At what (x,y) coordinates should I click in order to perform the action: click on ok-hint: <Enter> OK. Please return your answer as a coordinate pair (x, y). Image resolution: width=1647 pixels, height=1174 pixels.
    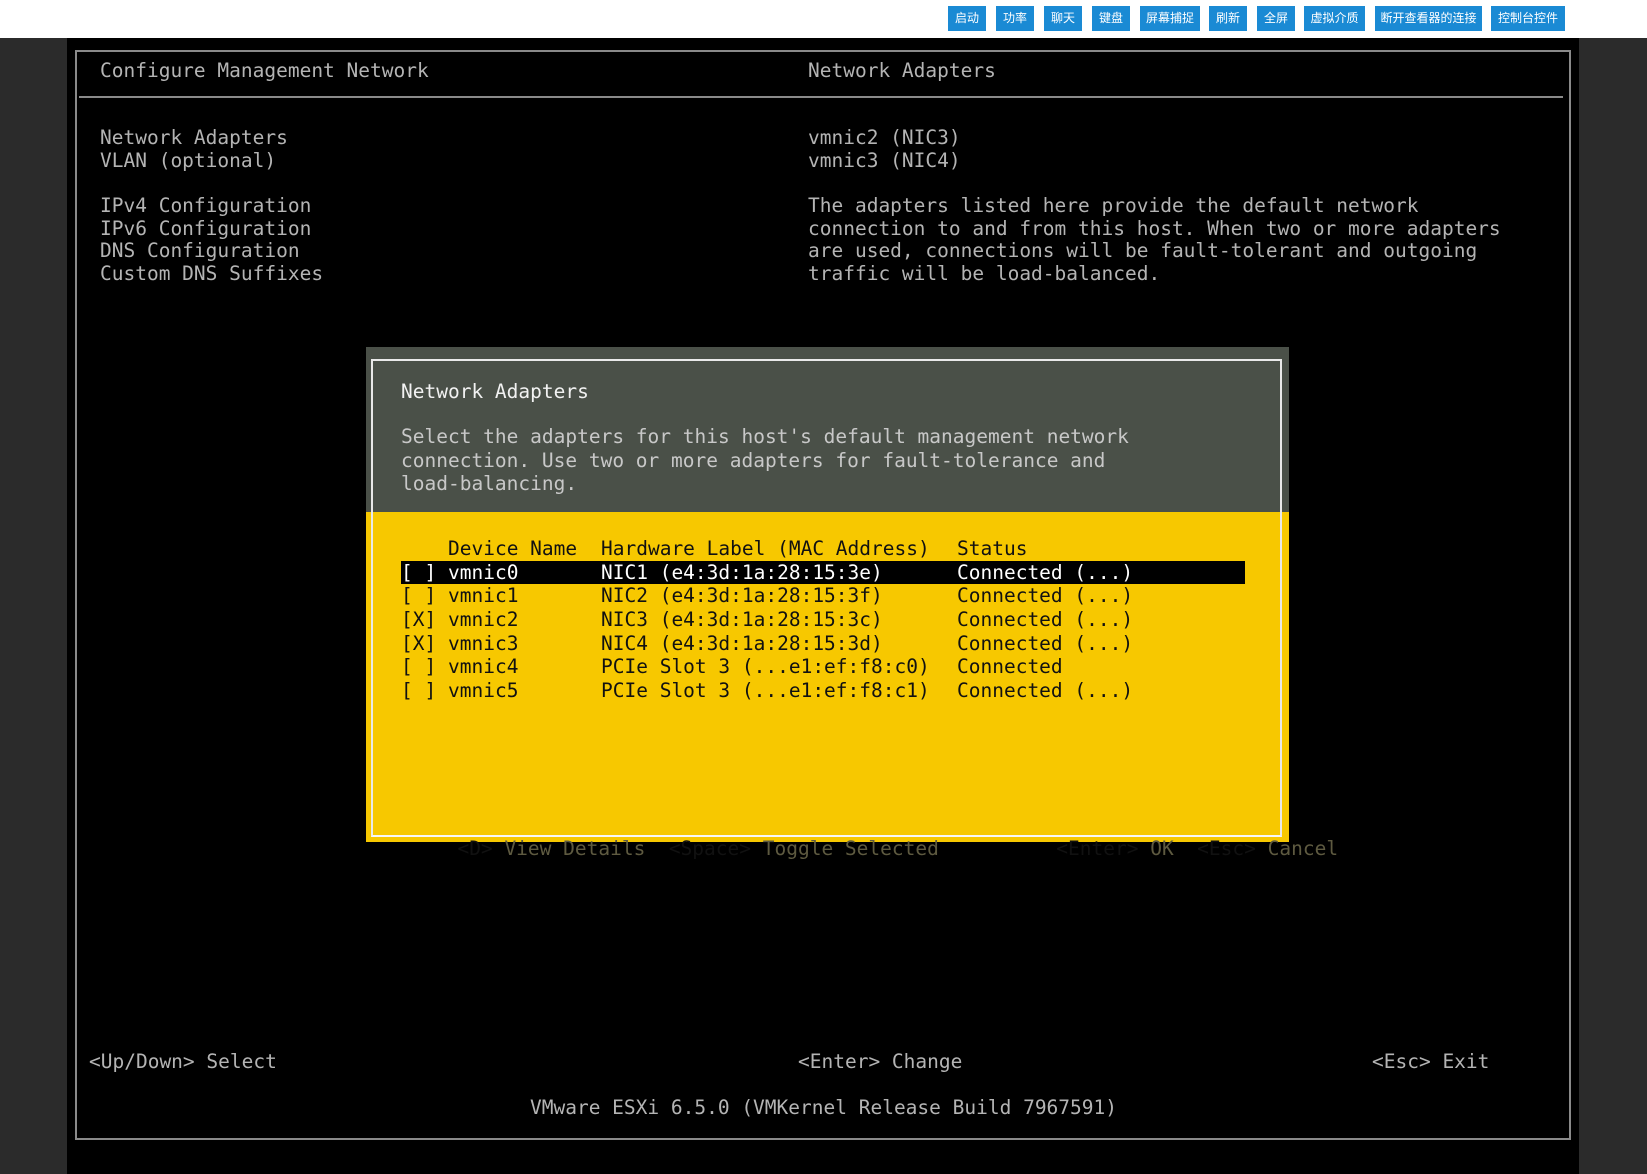
    Looking at the image, I should click on (1114, 848).